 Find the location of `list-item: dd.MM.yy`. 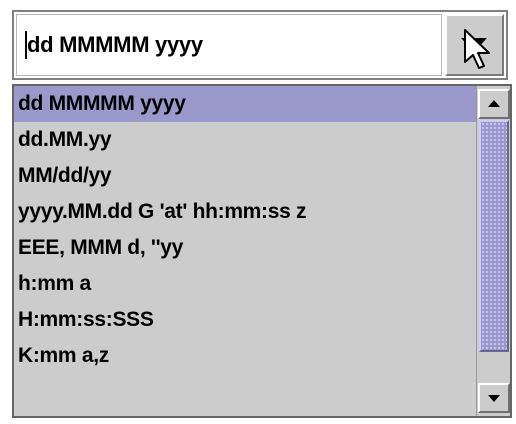

list-item: dd.MM.yy is located at coordinates (245, 140).